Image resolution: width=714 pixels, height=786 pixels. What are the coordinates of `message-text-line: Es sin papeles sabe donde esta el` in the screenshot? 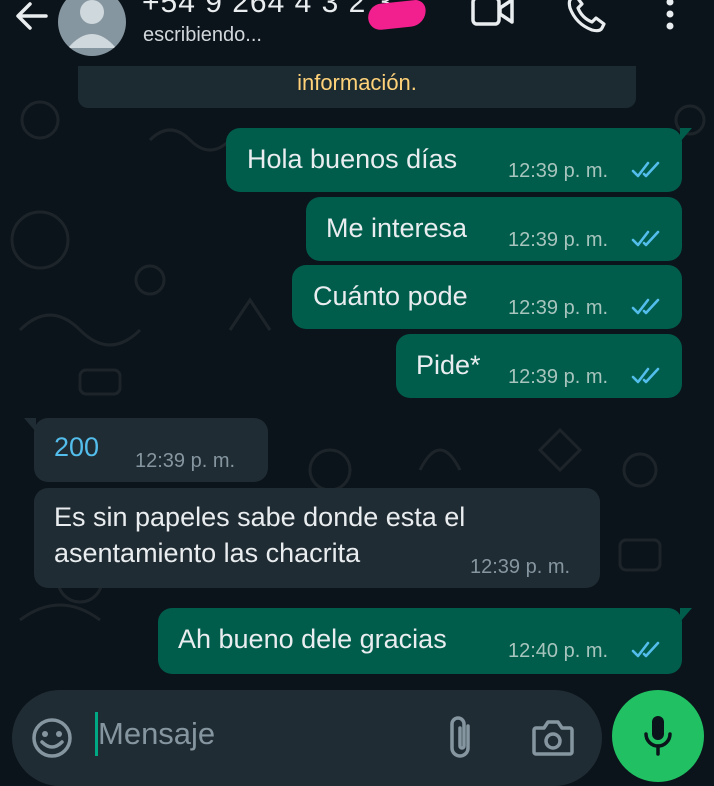 It's located at (260, 517).